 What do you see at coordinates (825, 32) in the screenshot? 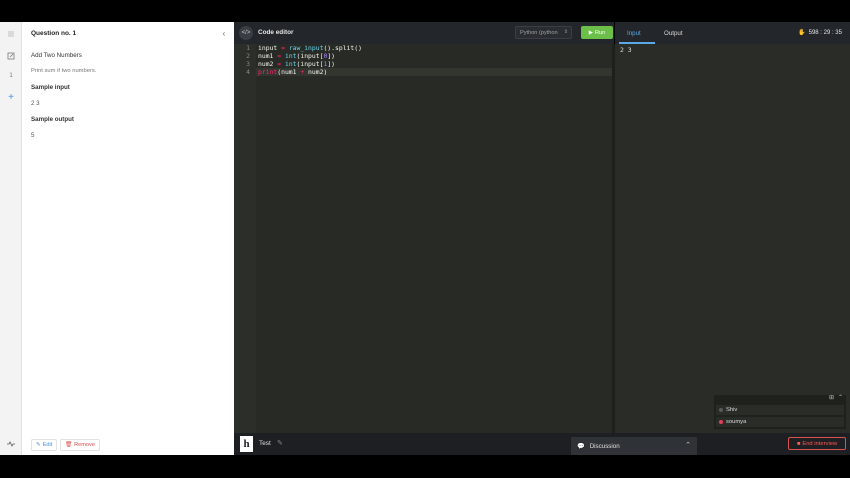
I see `timer-value: 598 : 29 : 35` at bounding box center [825, 32].